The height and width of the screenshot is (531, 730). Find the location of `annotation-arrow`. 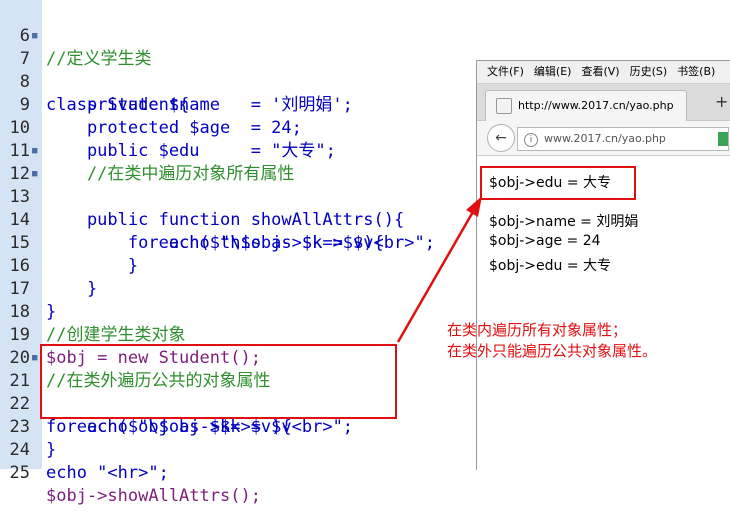

annotation-arrow is located at coordinates (439, 269).